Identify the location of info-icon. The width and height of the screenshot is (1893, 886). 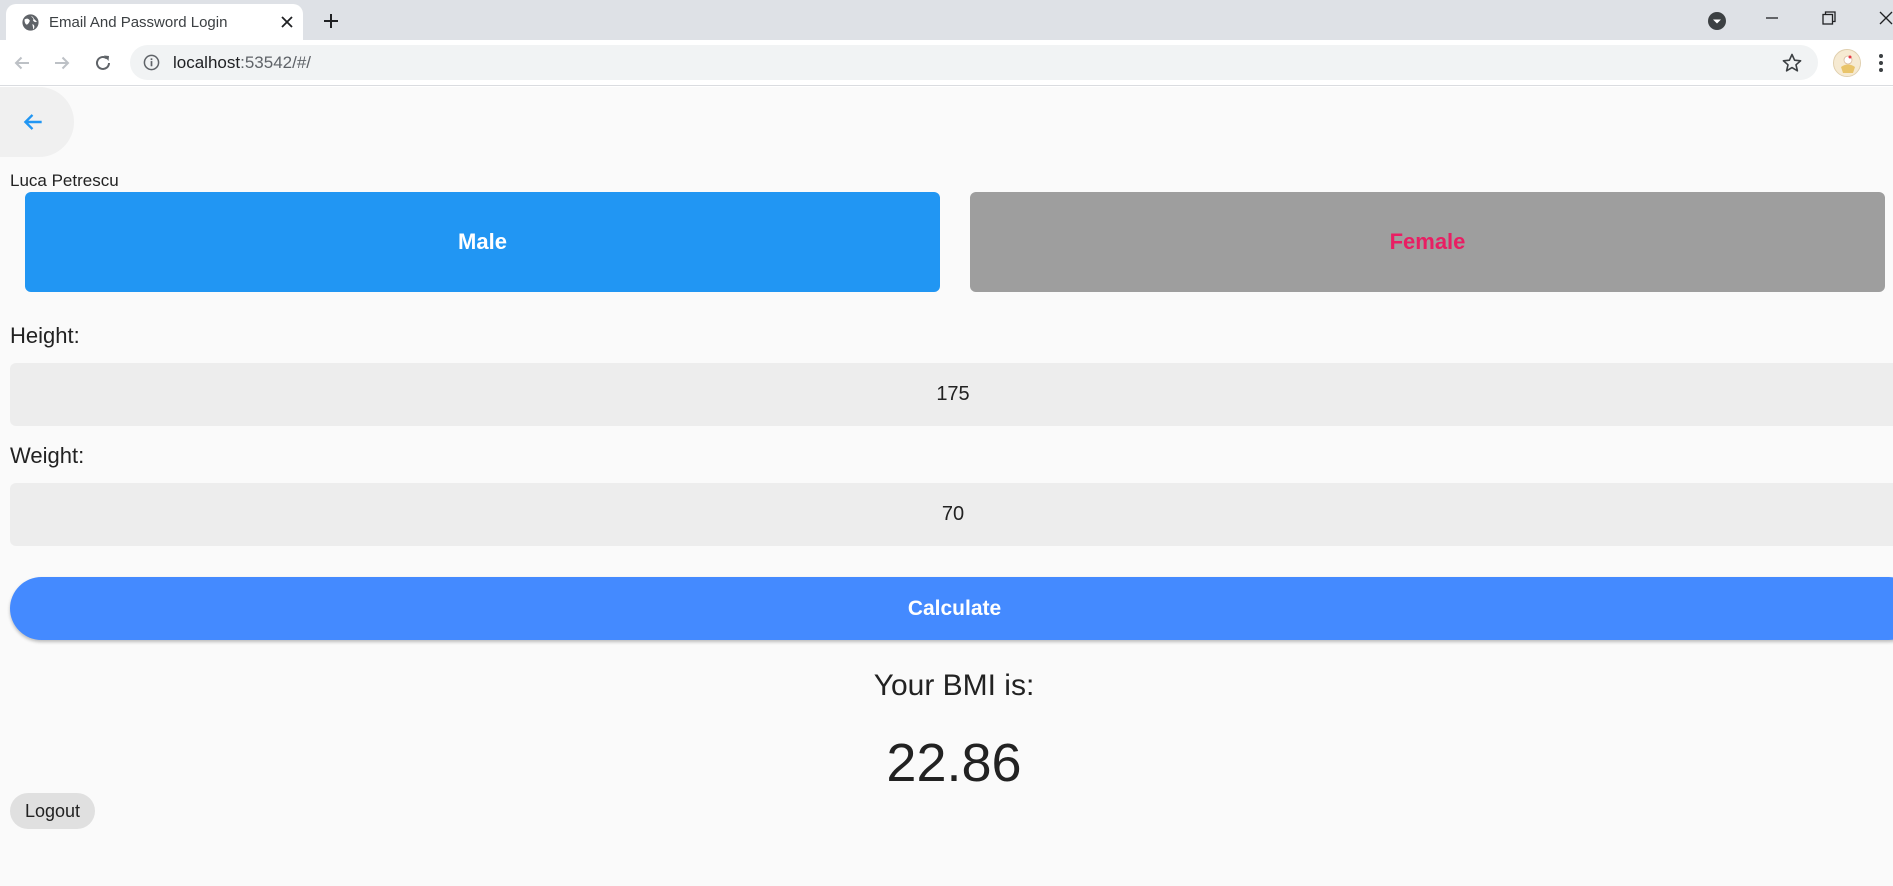
(151, 62).